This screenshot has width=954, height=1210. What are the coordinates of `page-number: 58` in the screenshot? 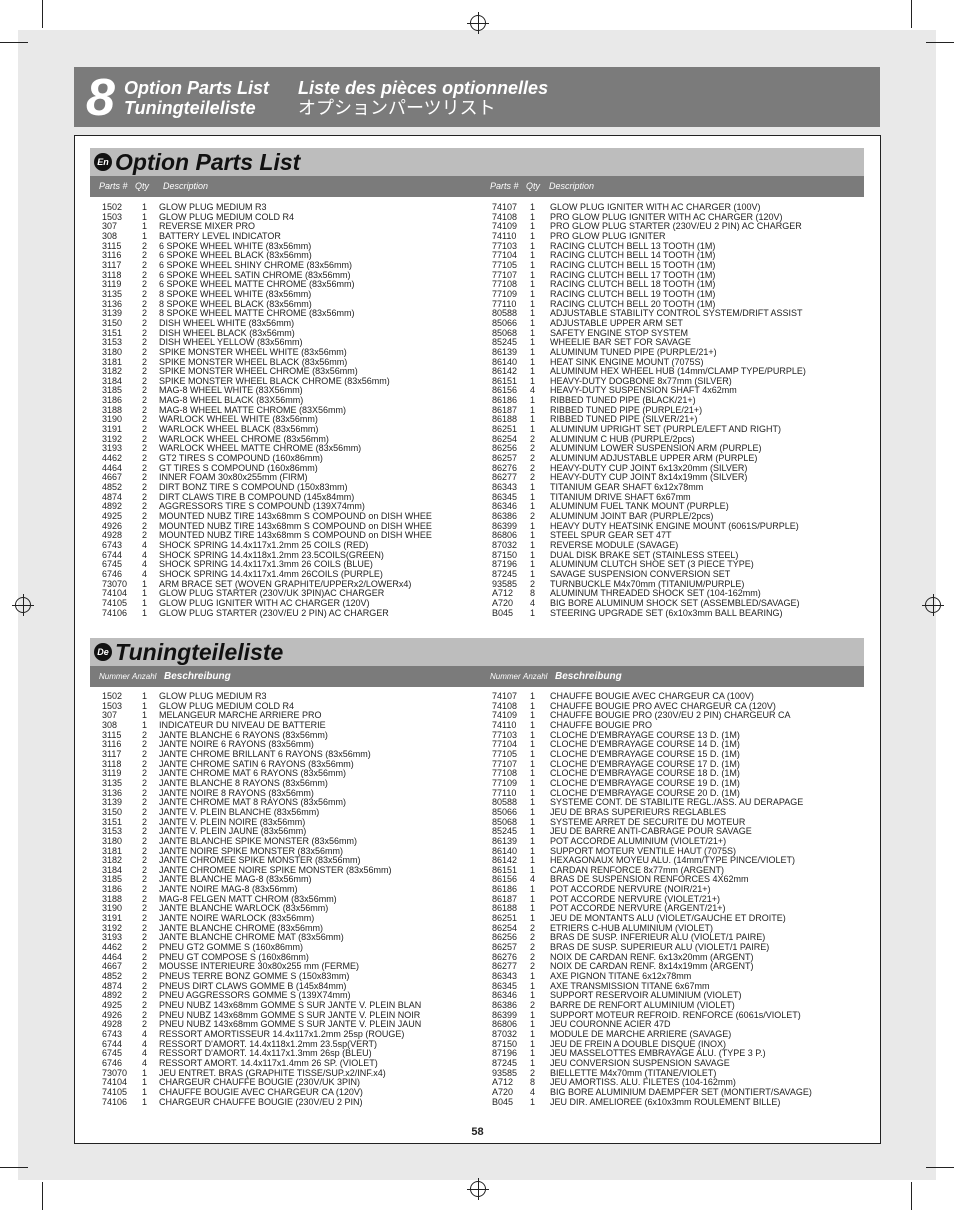 It's located at (477, 1132).